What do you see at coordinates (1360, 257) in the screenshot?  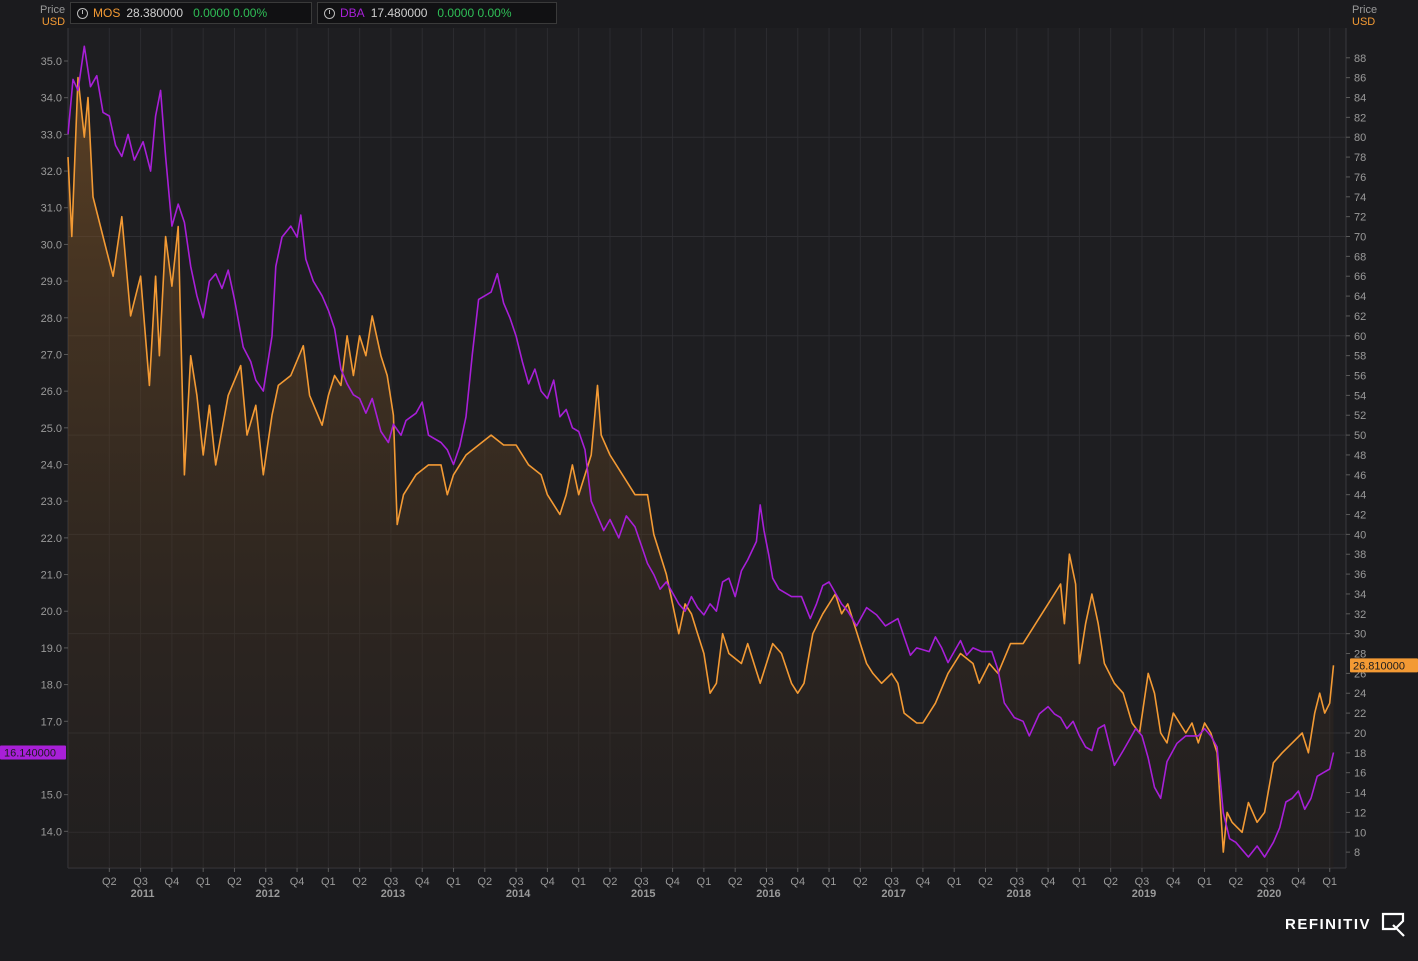 I see `right-tick-label: 68` at bounding box center [1360, 257].